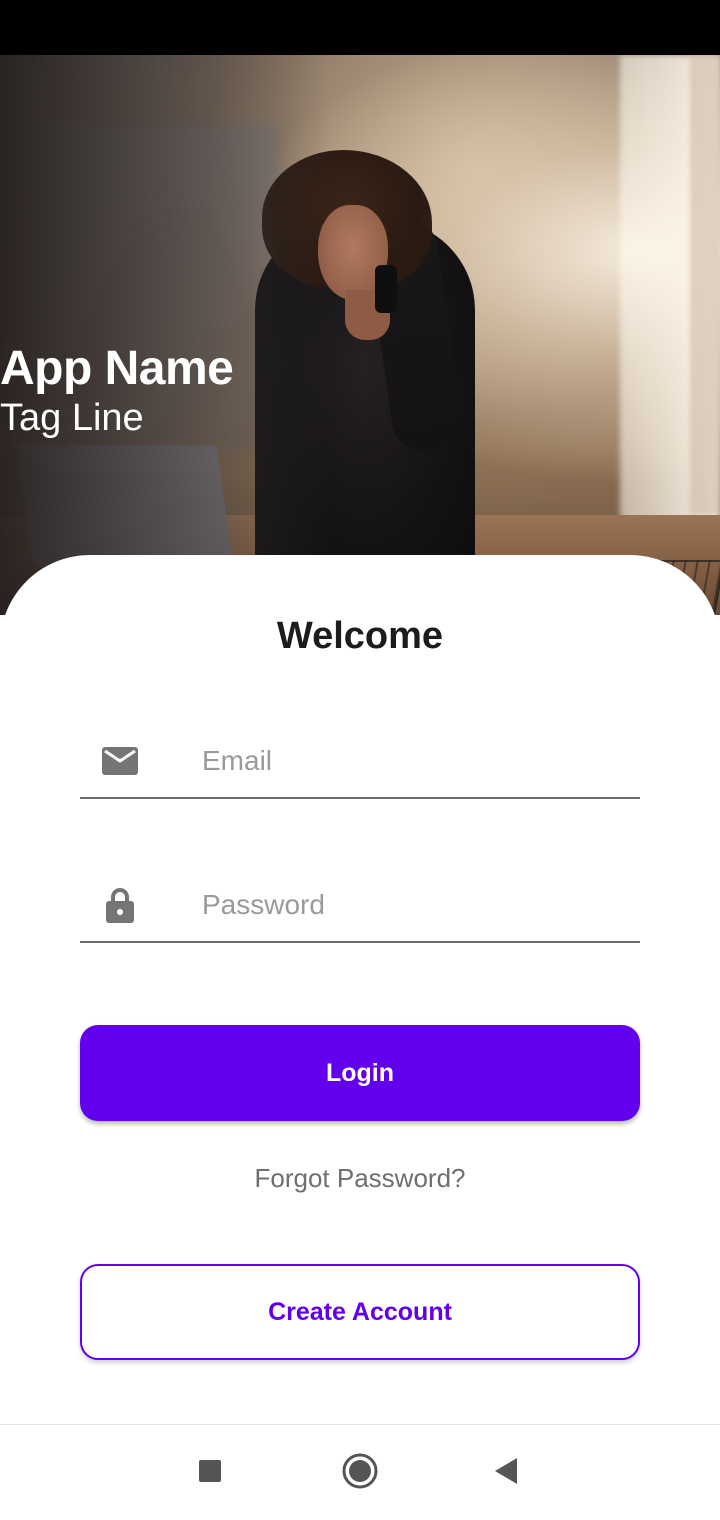 The width and height of the screenshot is (720, 1520). Describe the element at coordinates (120, 905) in the screenshot. I see `lock-icon` at that location.